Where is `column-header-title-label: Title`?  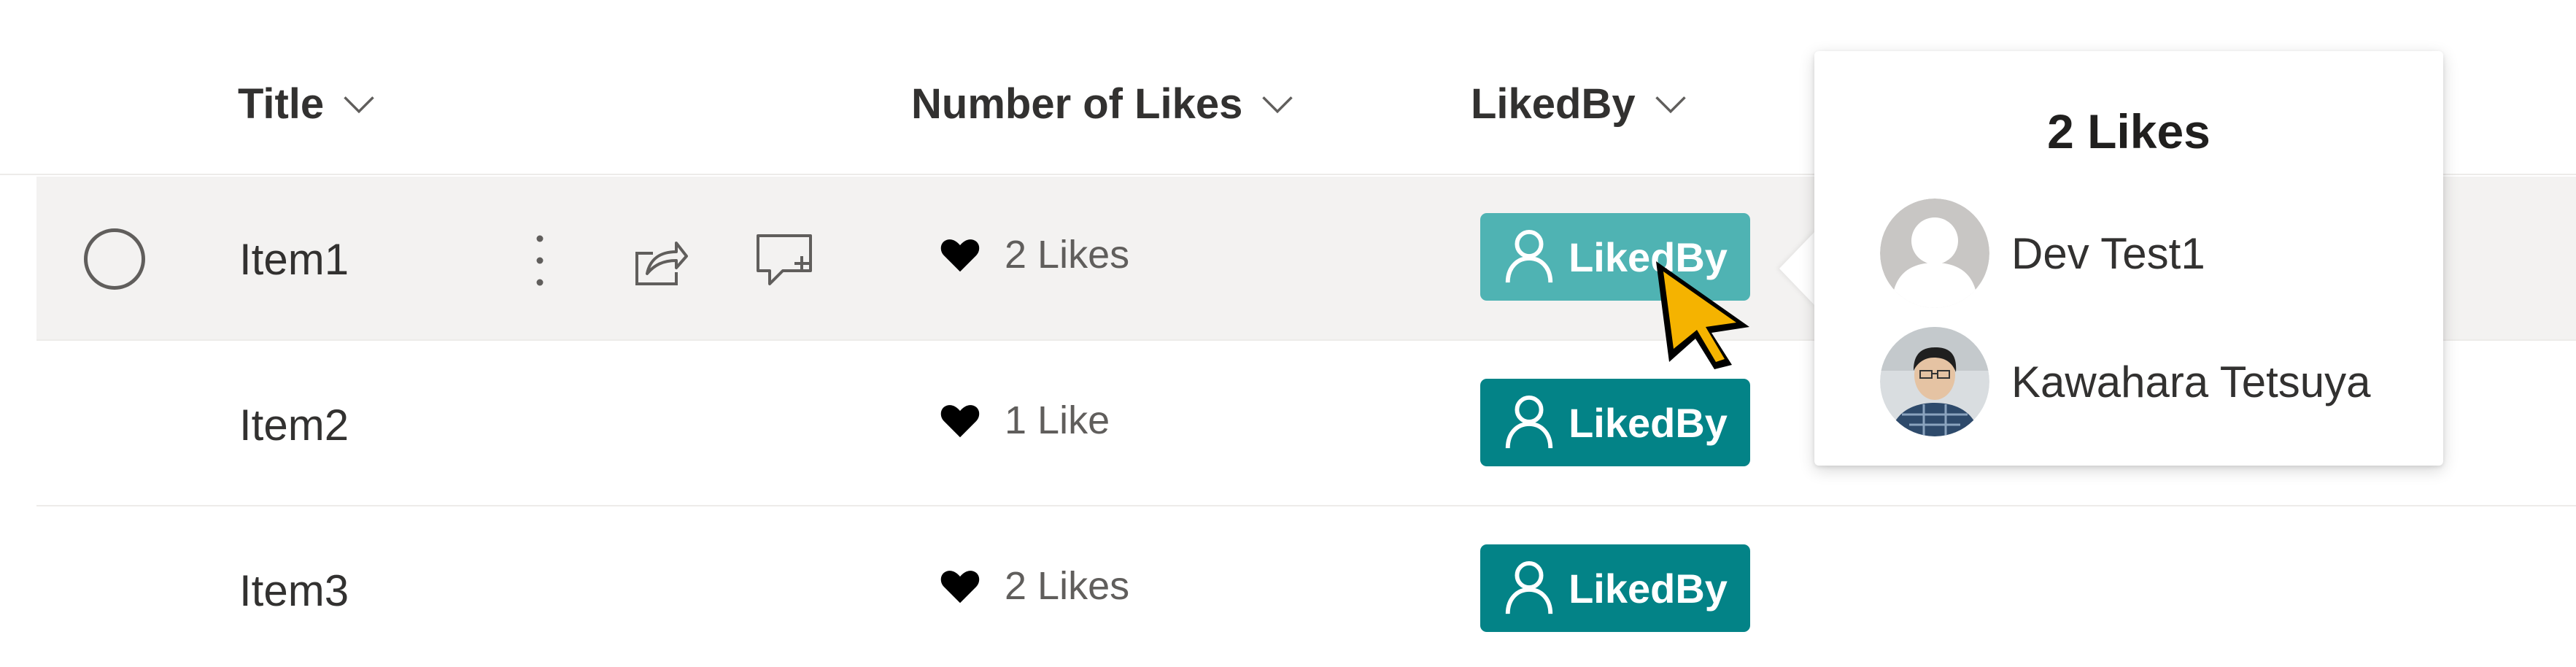 column-header-title-label: Title is located at coordinates (281, 104).